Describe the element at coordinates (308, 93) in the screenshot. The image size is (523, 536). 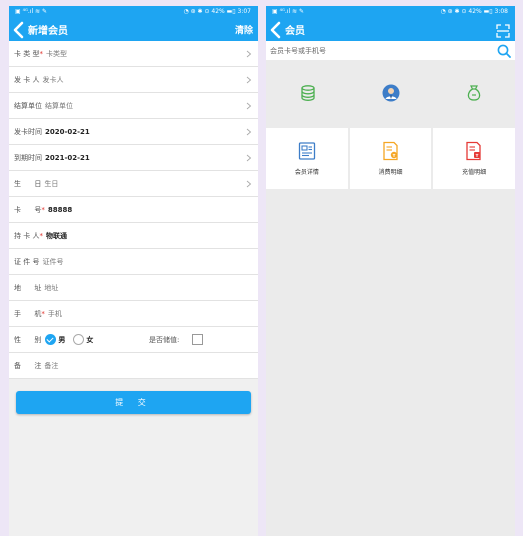
I see `coins-icon` at that location.